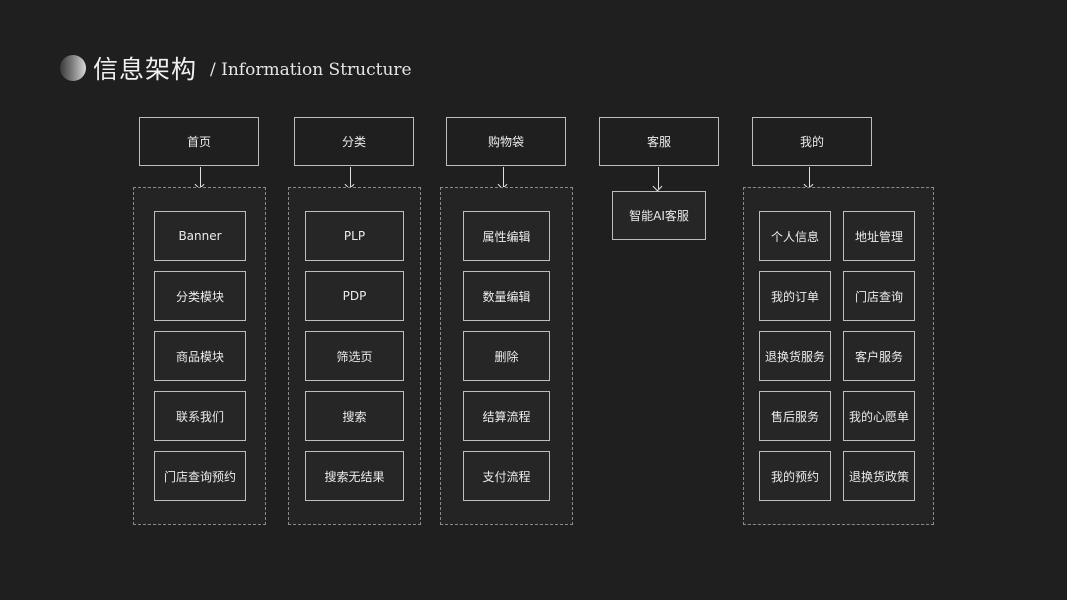 The image size is (1067, 600). What do you see at coordinates (659, 215) in the screenshot?
I see `node-service-ai: 智能AI客服` at bounding box center [659, 215].